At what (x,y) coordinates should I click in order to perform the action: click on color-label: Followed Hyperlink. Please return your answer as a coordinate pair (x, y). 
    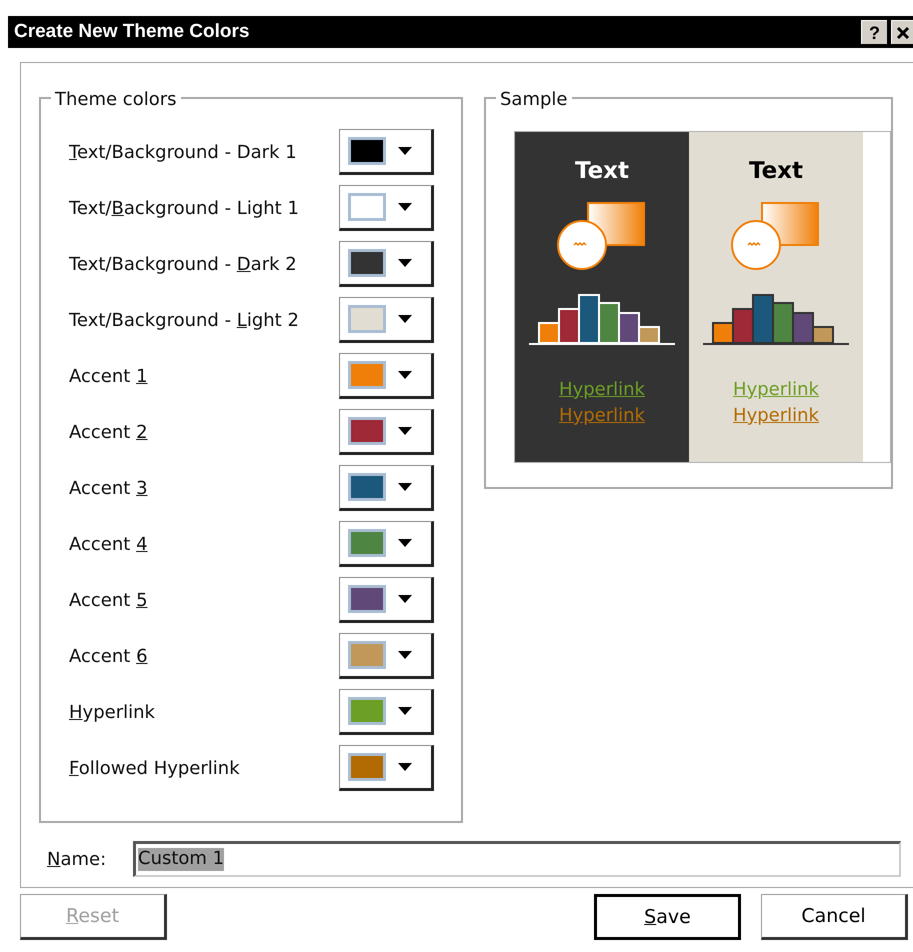
    Looking at the image, I should click on (155, 768).